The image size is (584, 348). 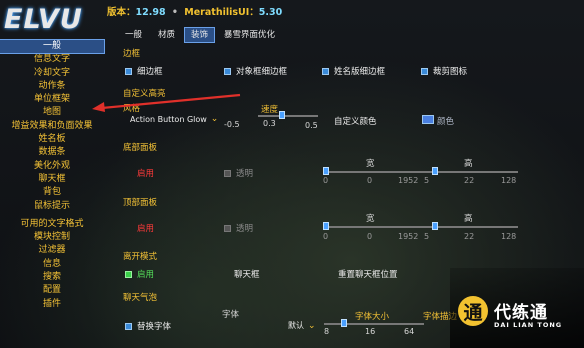 What do you see at coordinates (408, 180) in the screenshot?
I see `bottom-width-max: 1952` at bounding box center [408, 180].